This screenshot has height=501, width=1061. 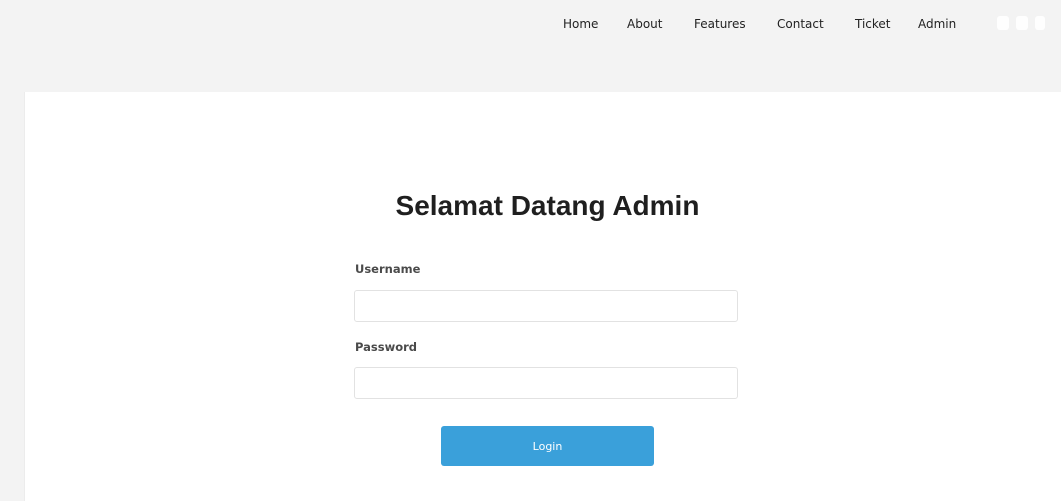 What do you see at coordinates (644, 24) in the screenshot?
I see `nav-link-about: About` at bounding box center [644, 24].